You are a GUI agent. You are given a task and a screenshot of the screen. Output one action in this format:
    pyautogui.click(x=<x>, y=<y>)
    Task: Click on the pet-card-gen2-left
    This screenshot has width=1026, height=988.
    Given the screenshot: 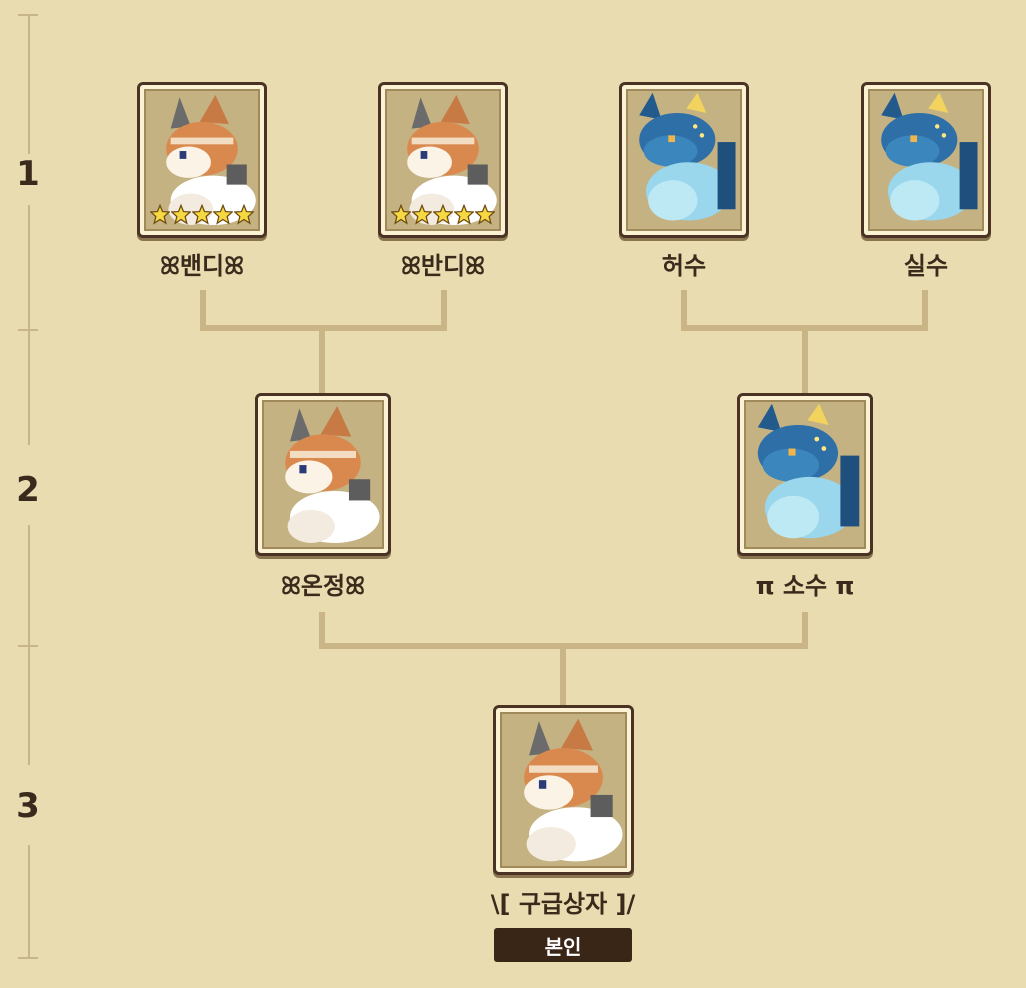 What is the action you would take?
    pyautogui.click(x=323, y=474)
    